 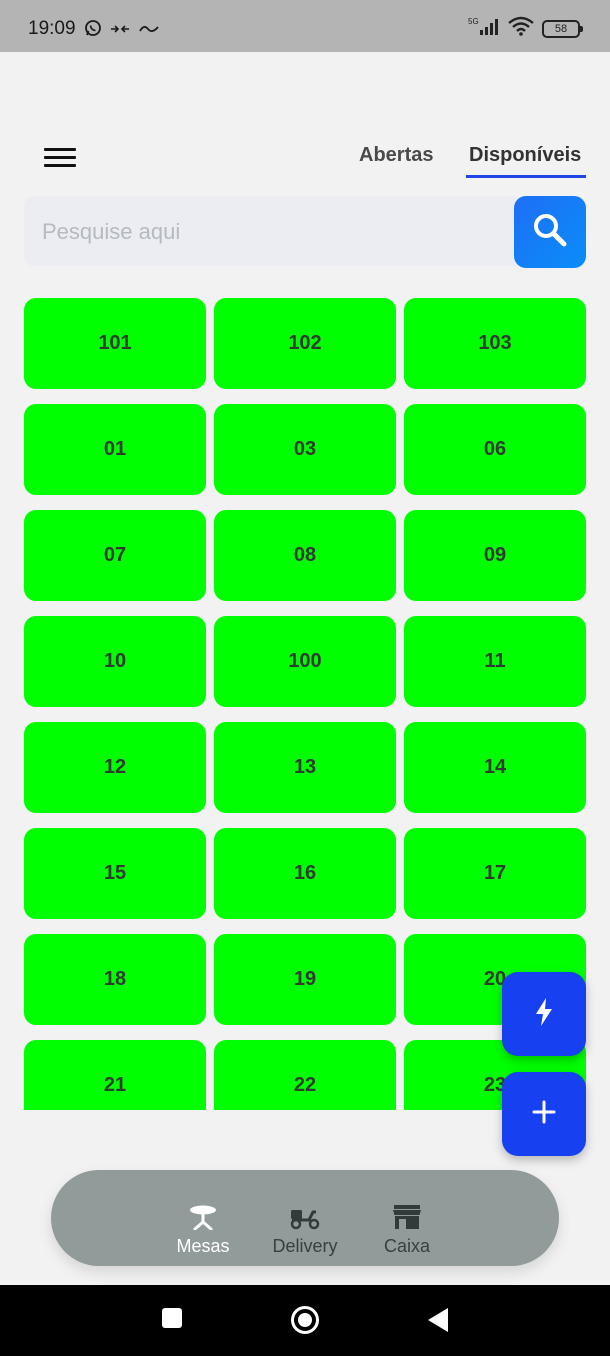 What do you see at coordinates (203, 1246) in the screenshot?
I see `nav-label-mesas: Mesas` at bounding box center [203, 1246].